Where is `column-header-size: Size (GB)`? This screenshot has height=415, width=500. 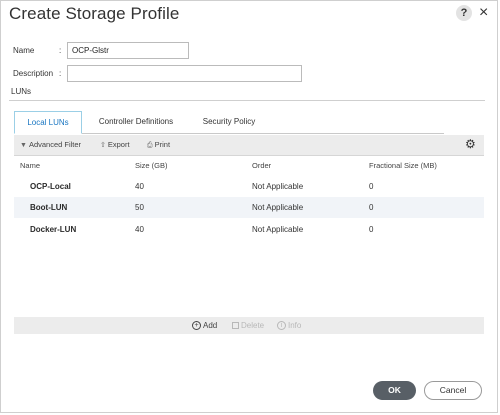 column-header-size: Size (GB) is located at coordinates (151, 165).